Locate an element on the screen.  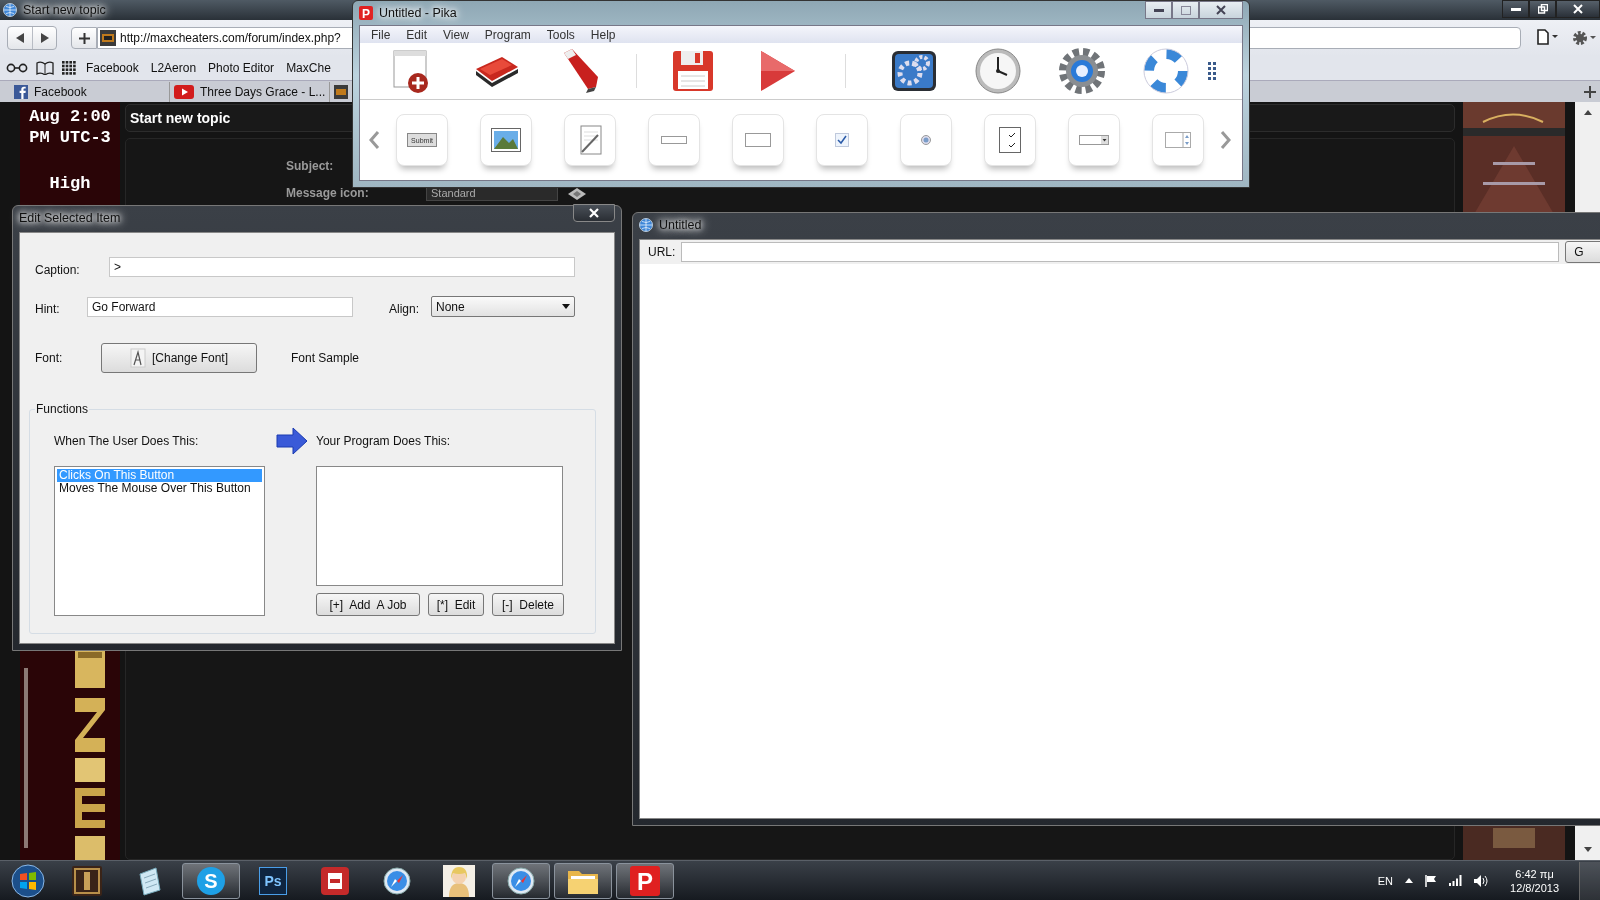
font-icon is located at coordinates (137, 358).